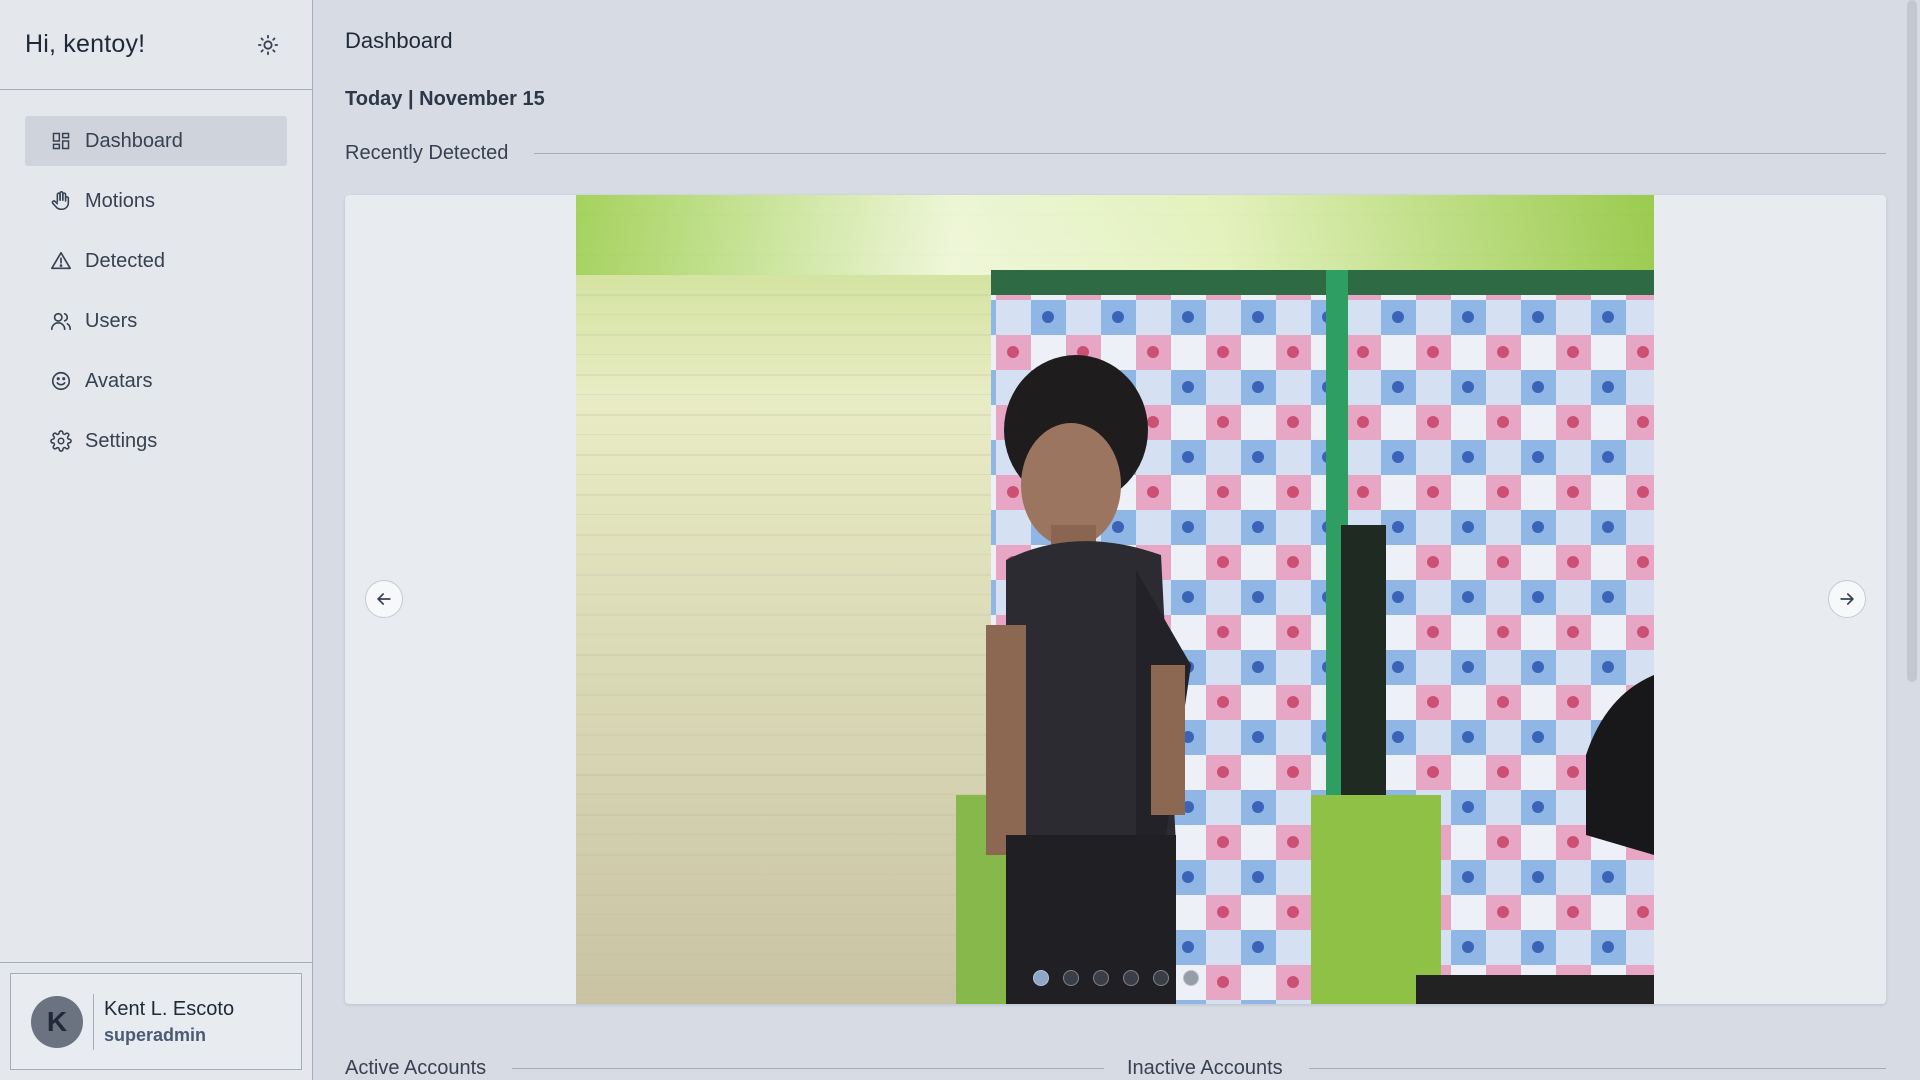 Image resolution: width=1920 pixels, height=1080 pixels. I want to click on sidebar-item-motions: Motions, so click(156, 201).